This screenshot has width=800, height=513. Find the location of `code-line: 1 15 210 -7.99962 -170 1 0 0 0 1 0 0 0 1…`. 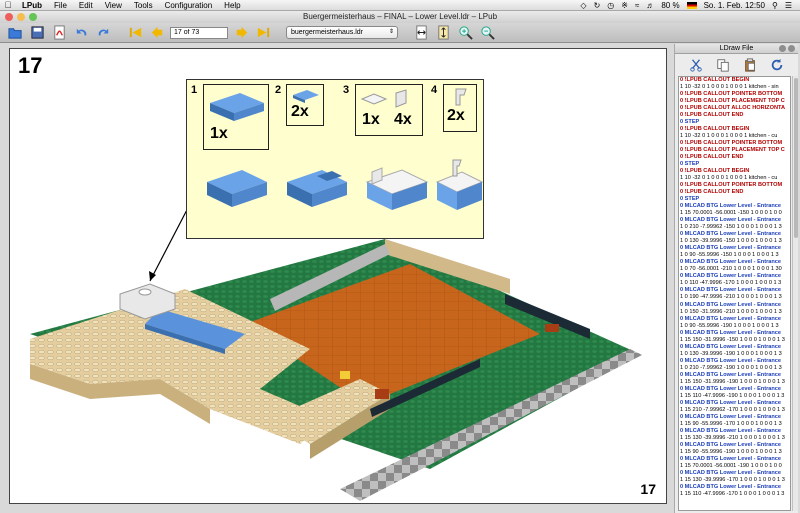

code-line: 1 15 210 -7.99962 -170 1 0 0 0 1 0 0 0 1… is located at coordinates (734, 410).